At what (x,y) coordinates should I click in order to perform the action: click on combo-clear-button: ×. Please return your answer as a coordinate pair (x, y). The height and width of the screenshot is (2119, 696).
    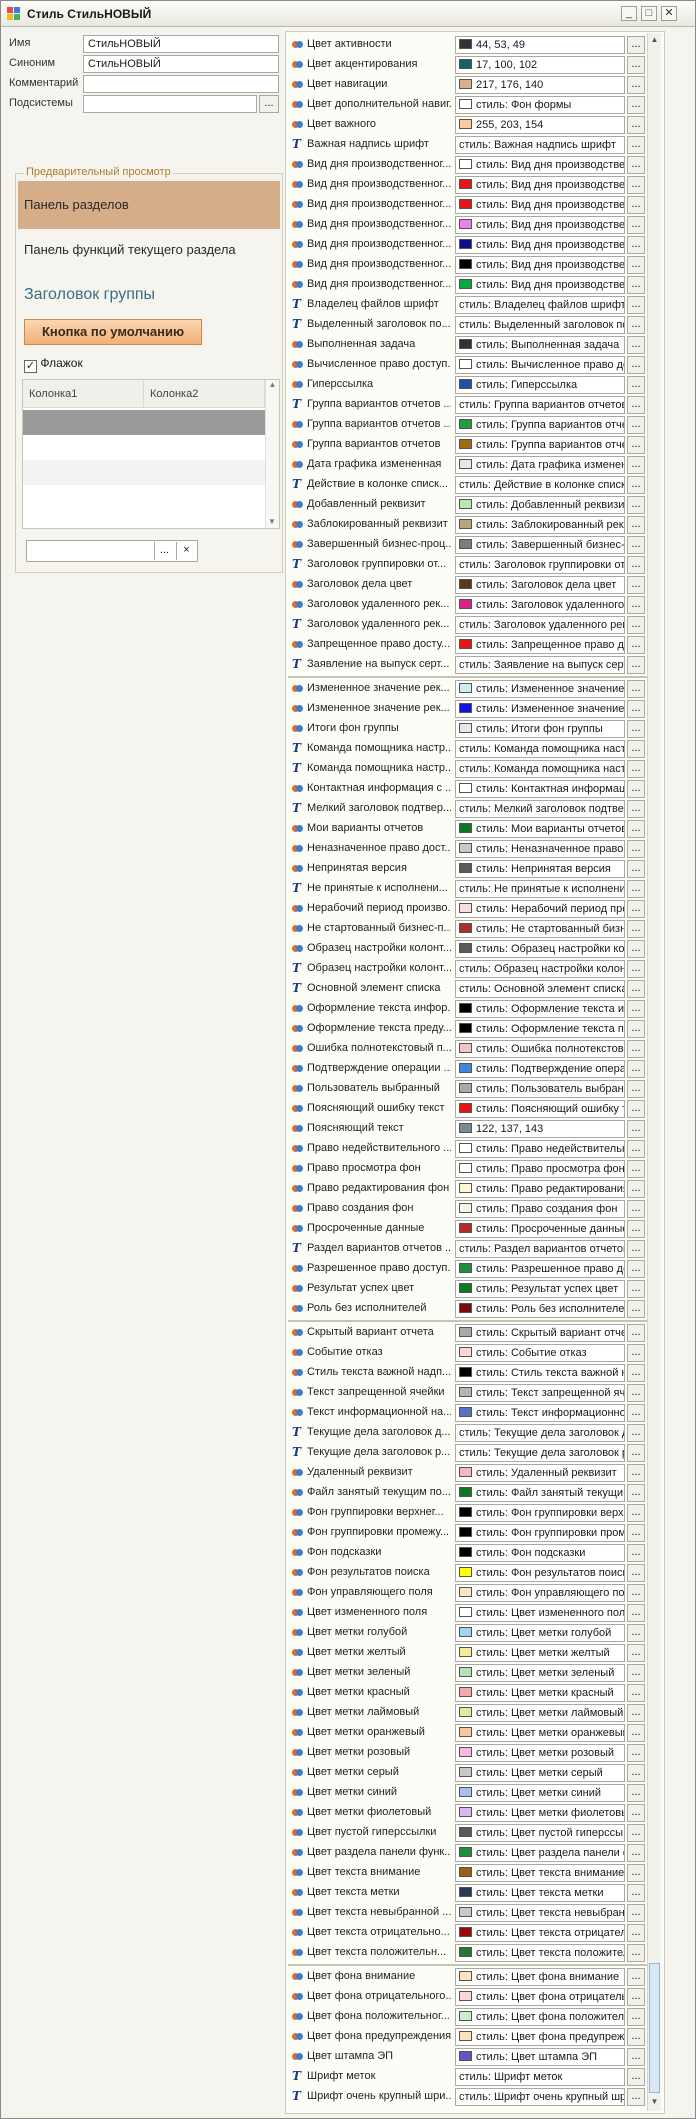
    Looking at the image, I should click on (186, 551).